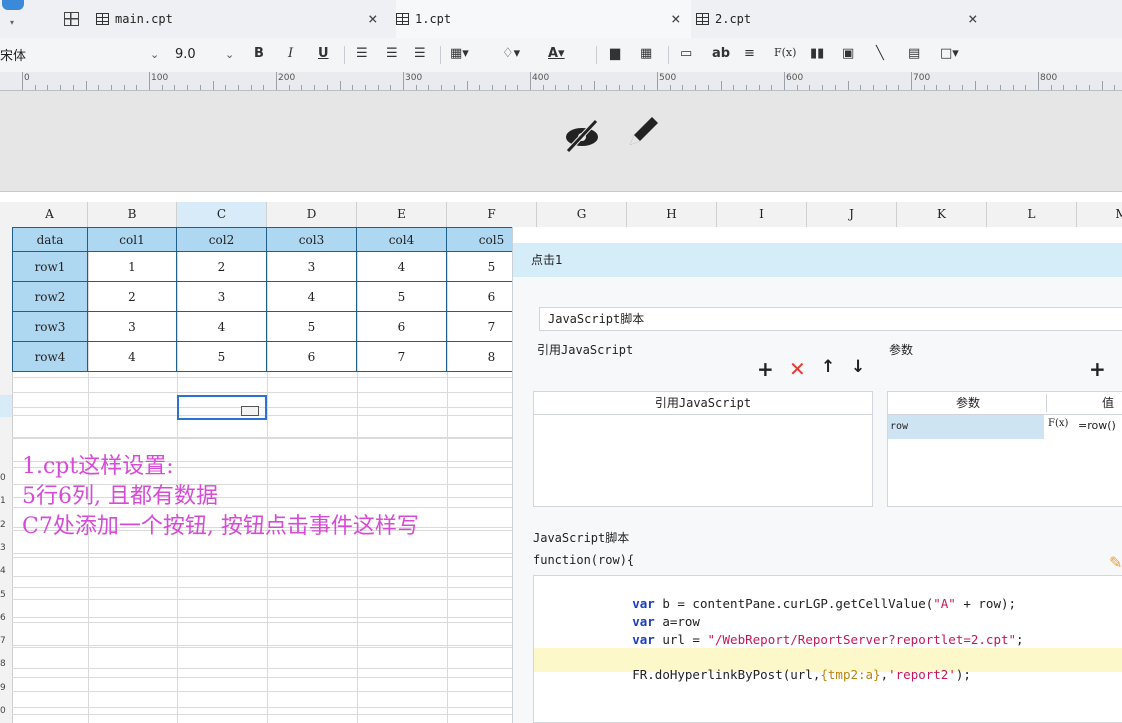 Image resolution: width=1122 pixels, height=723 pixels. Describe the element at coordinates (13, 5) in the screenshot. I see `app-icon` at that location.